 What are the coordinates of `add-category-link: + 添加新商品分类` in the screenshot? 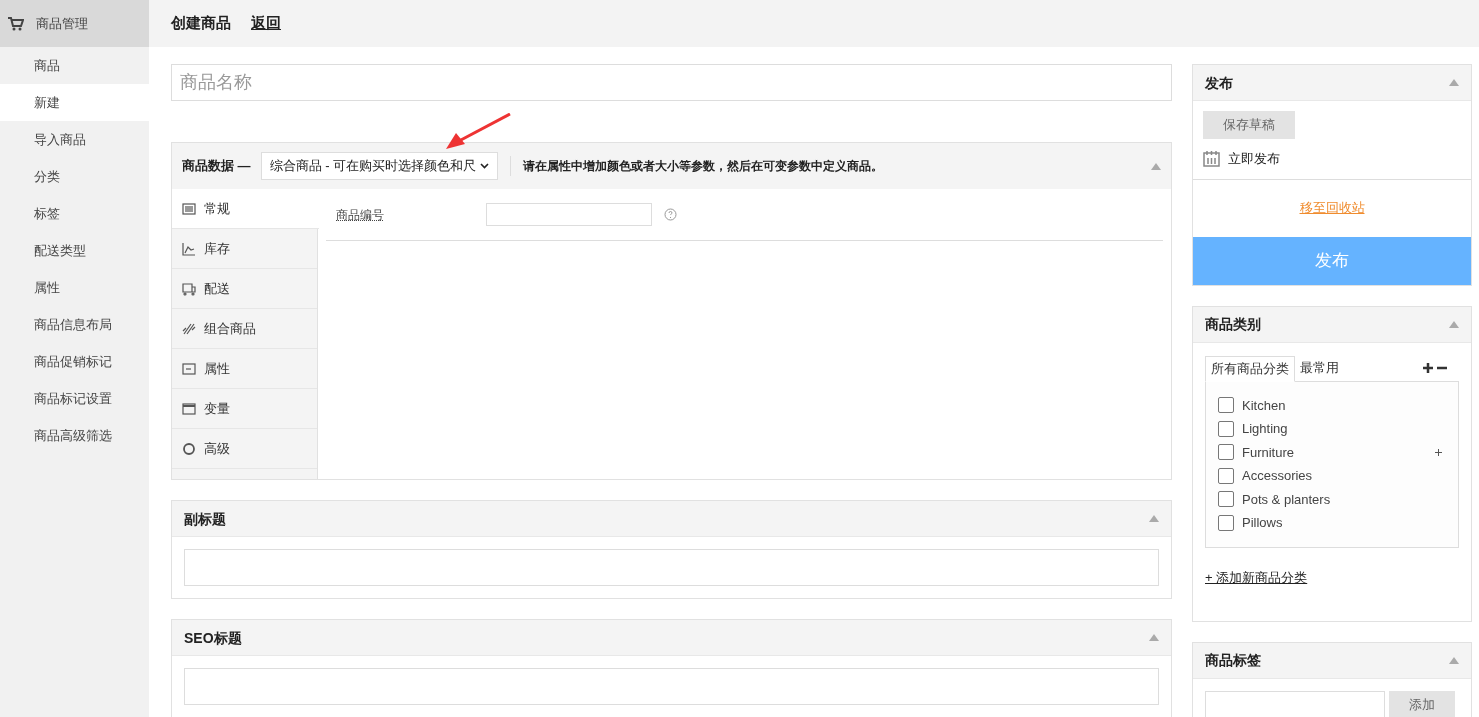 It's located at (1256, 577).